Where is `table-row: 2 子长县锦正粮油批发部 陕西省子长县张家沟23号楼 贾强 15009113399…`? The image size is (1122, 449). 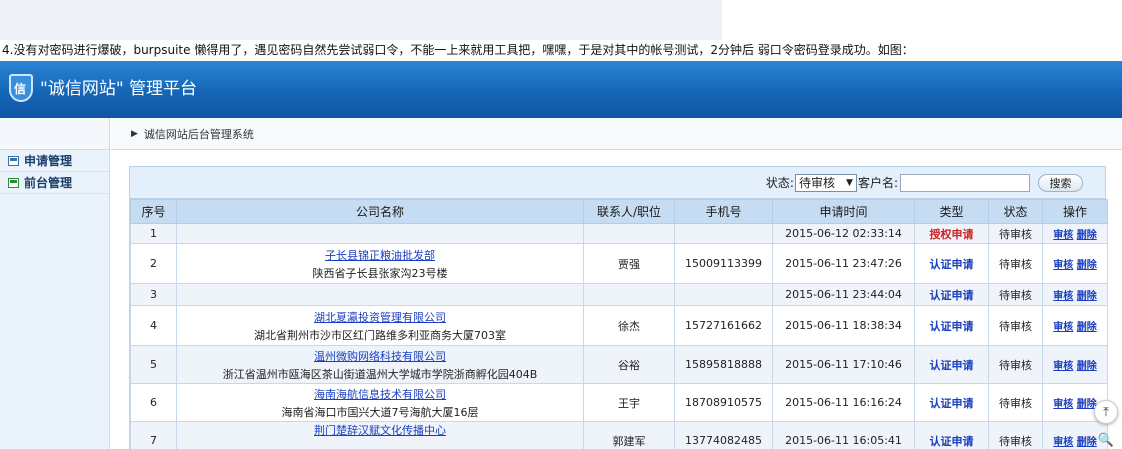 table-row: 2 子长县锦正粮油批发部 陕西省子长县张家沟23号楼 贾强 15009113399… is located at coordinates (619, 263).